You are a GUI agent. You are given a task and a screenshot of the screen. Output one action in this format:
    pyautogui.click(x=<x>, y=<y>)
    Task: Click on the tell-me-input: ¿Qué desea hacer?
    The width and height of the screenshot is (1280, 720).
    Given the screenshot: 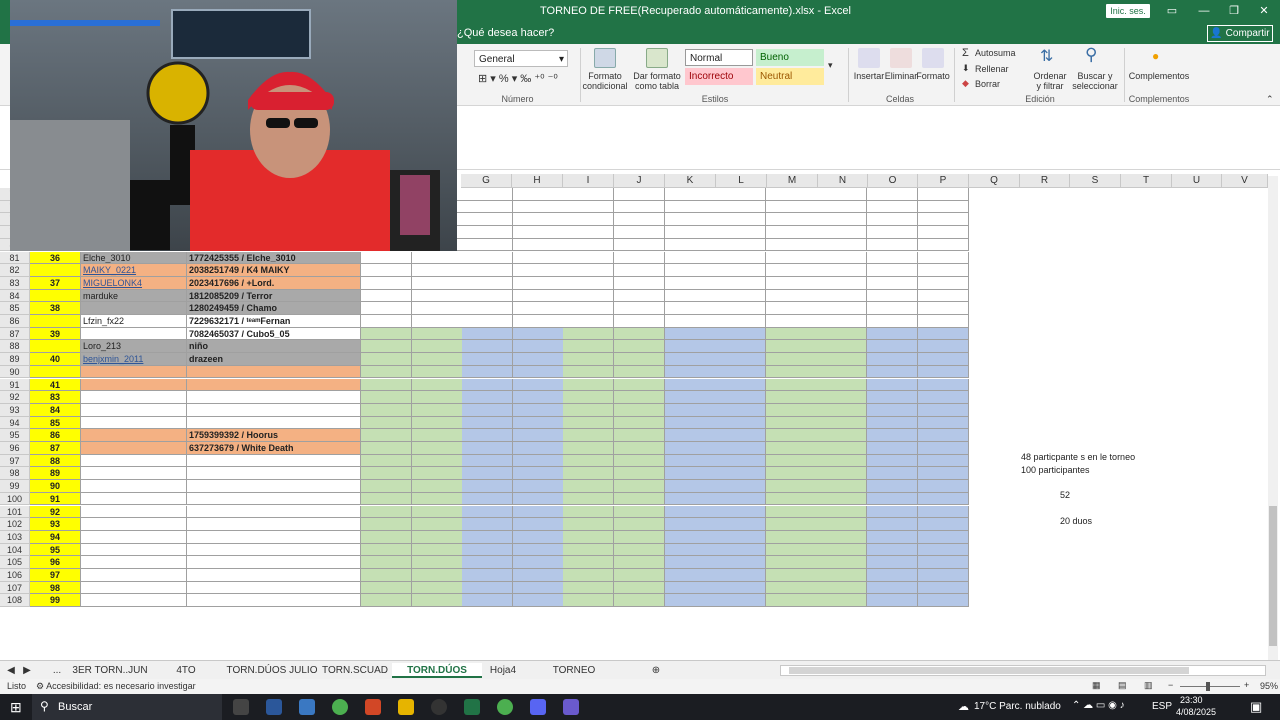 What is the action you would take?
    pyautogui.click(x=505, y=33)
    